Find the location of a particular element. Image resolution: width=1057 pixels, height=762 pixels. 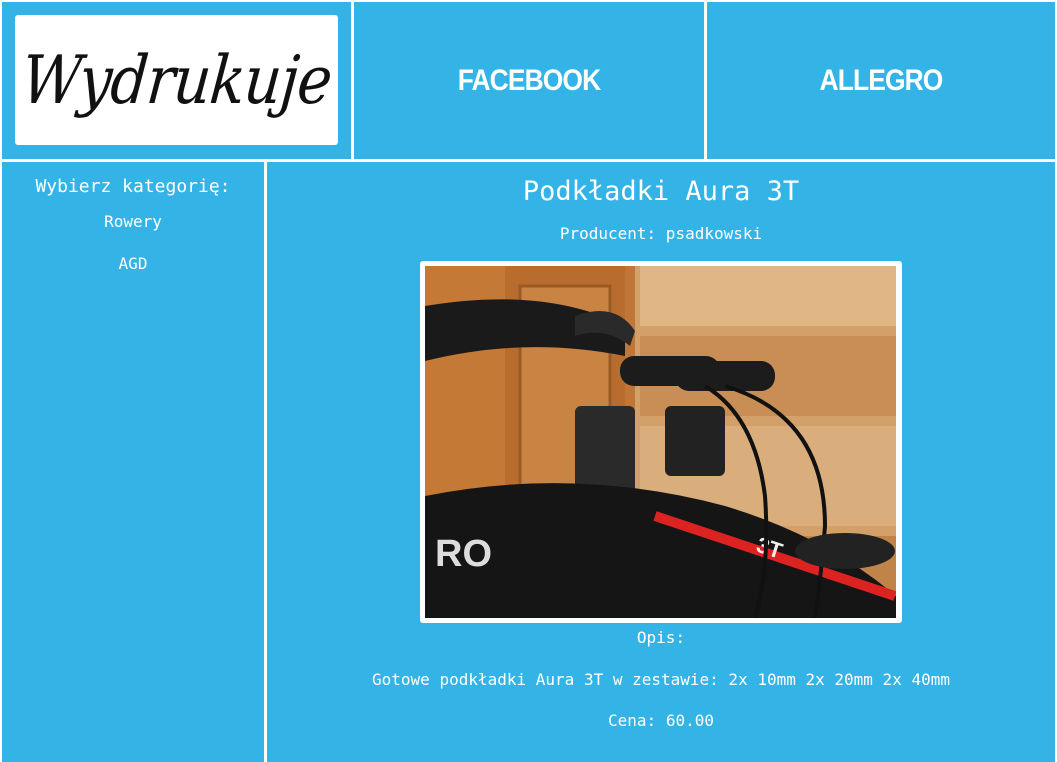

logo-link: Wydrukuje is located at coordinates (176, 80).